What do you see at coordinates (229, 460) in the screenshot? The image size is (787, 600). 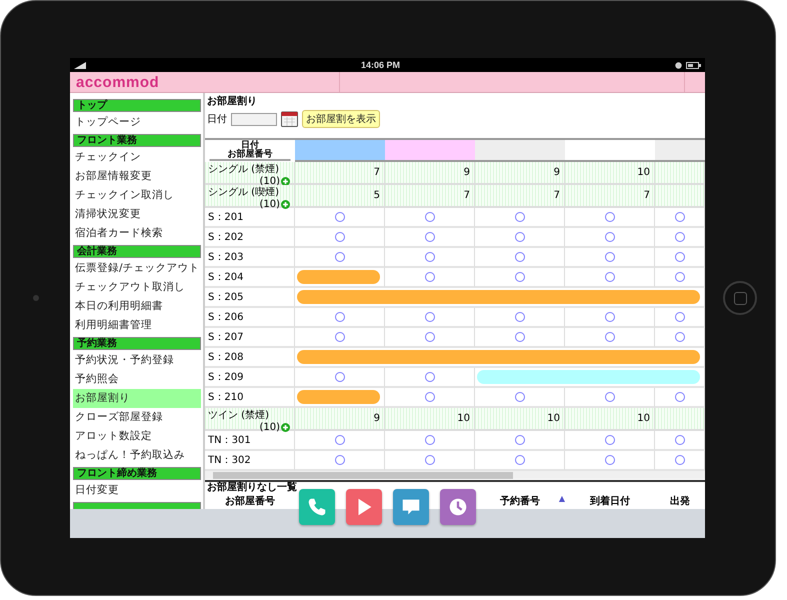 I see `room-number: TN：302` at bounding box center [229, 460].